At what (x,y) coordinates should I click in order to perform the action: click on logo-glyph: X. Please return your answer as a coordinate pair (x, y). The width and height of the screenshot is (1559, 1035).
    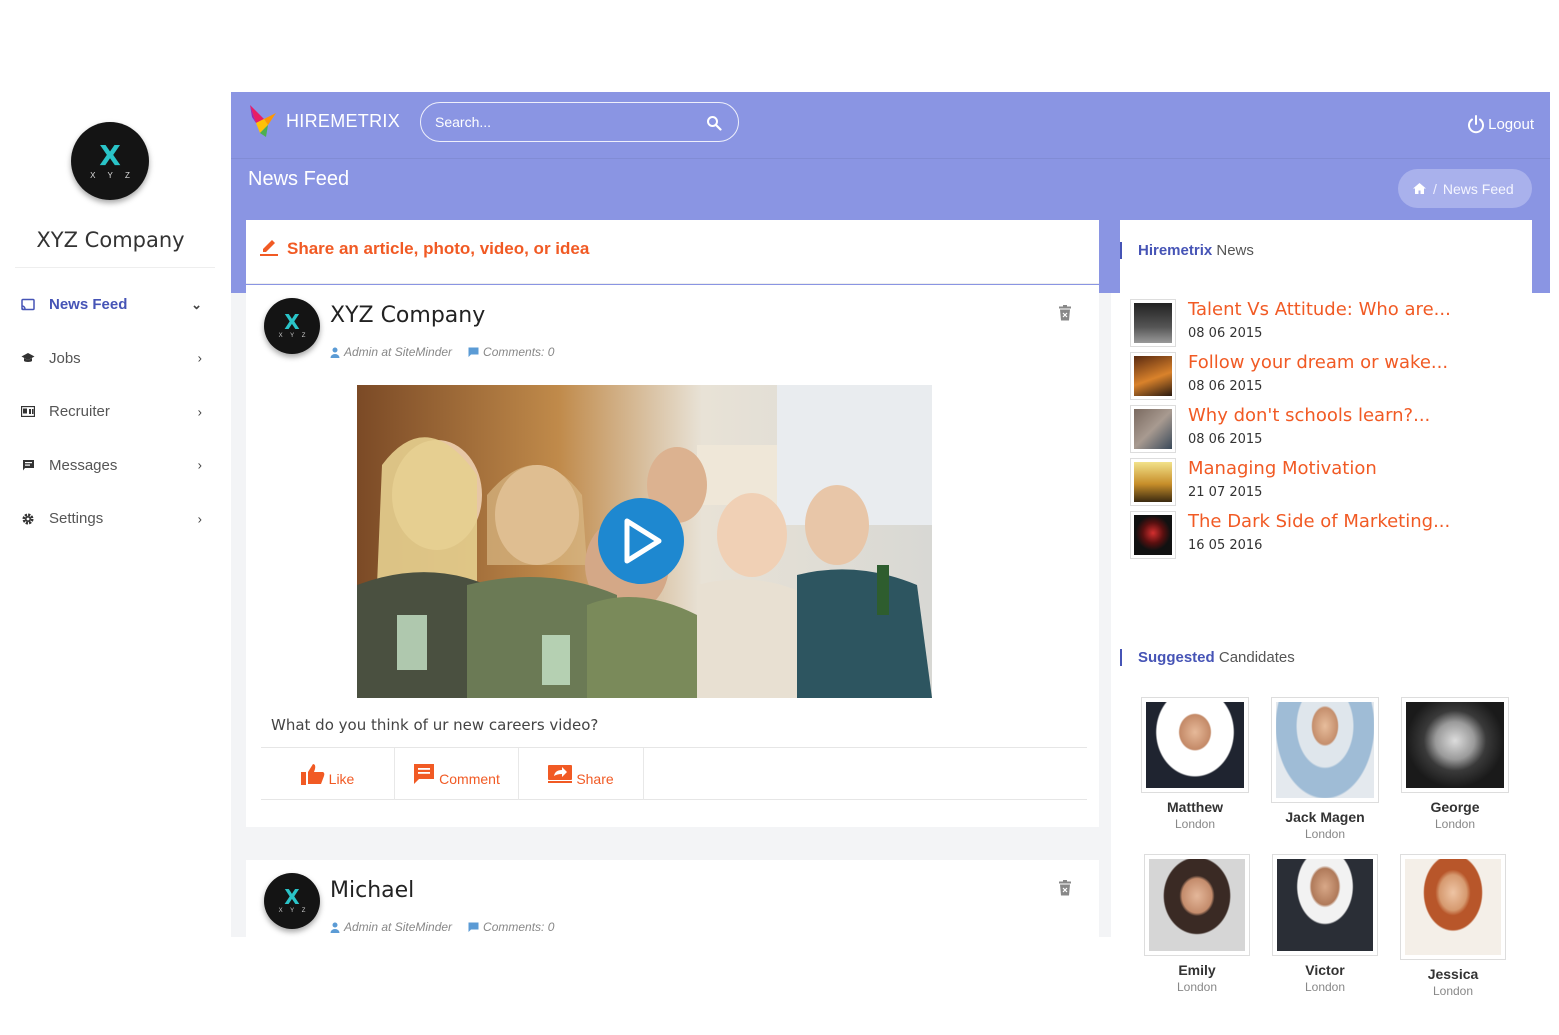
    Looking at the image, I should click on (292, 897).